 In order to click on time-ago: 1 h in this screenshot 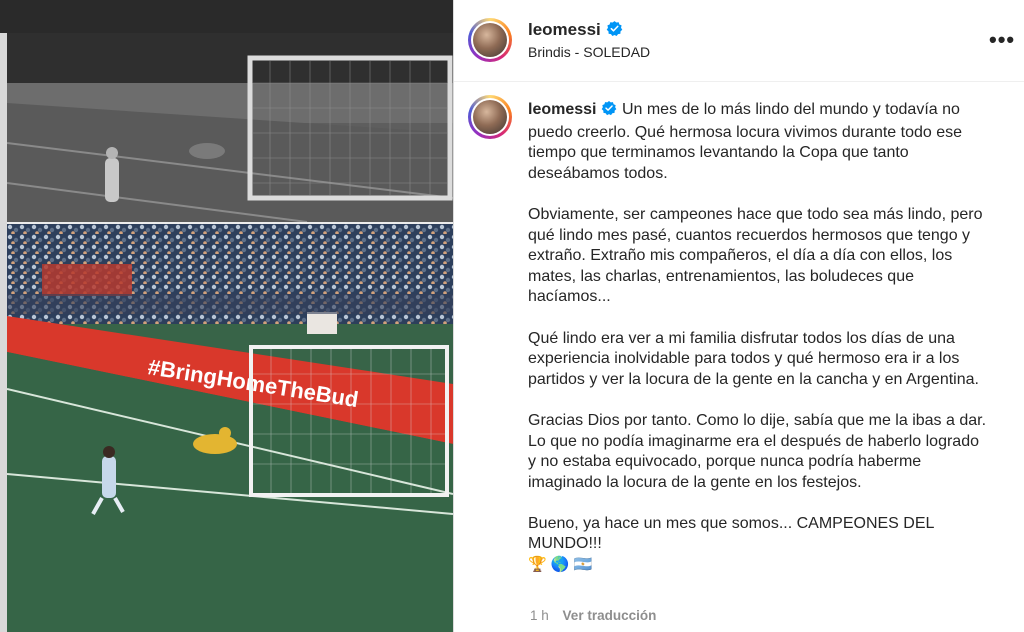, I will do `click(539, 615)`.